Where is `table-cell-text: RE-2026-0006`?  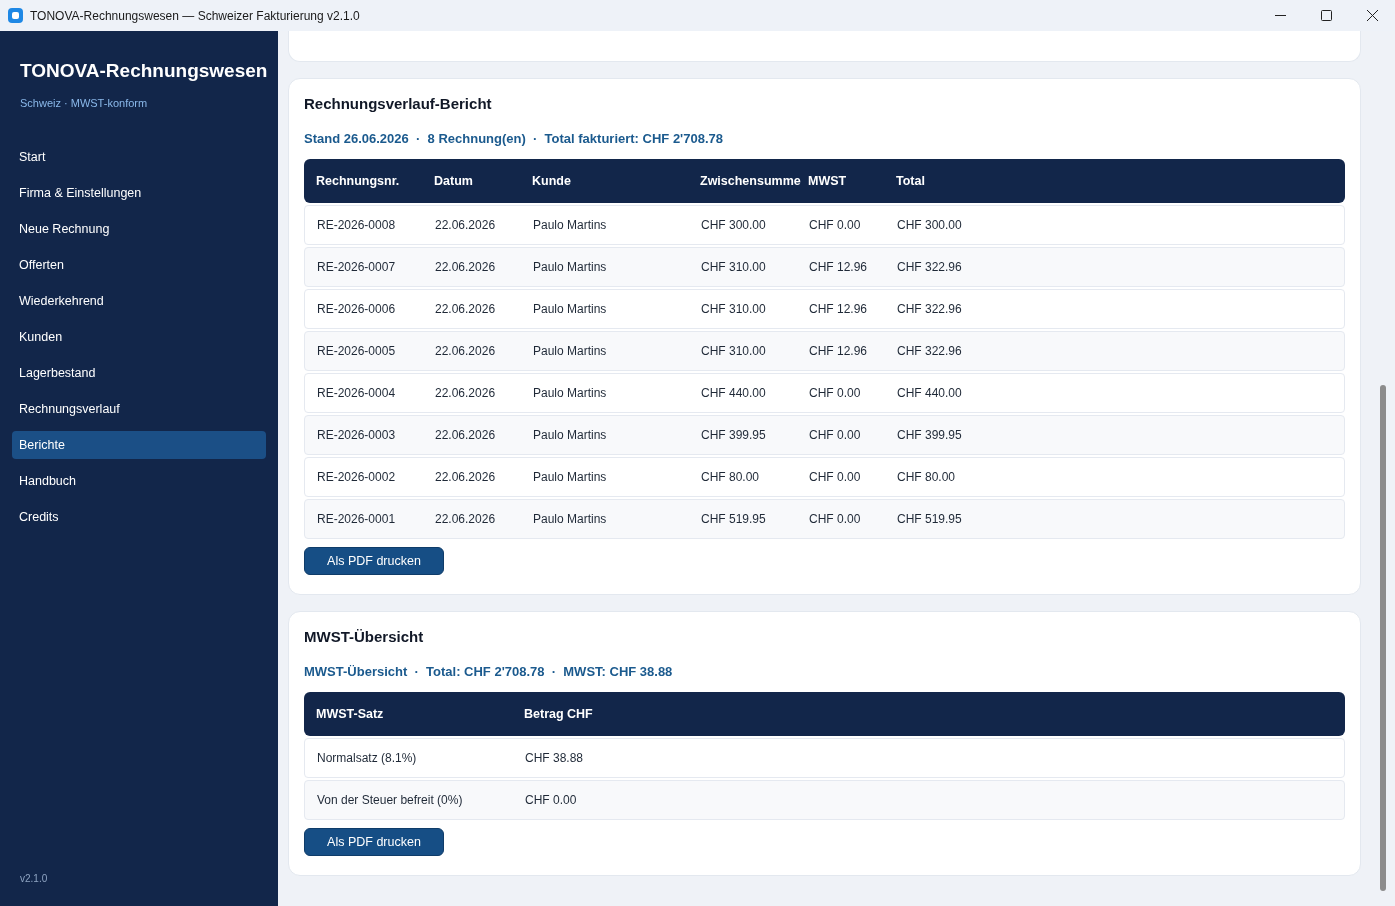
table-cell-text: RE-2026-0006 is located at coordinates (357, 309).